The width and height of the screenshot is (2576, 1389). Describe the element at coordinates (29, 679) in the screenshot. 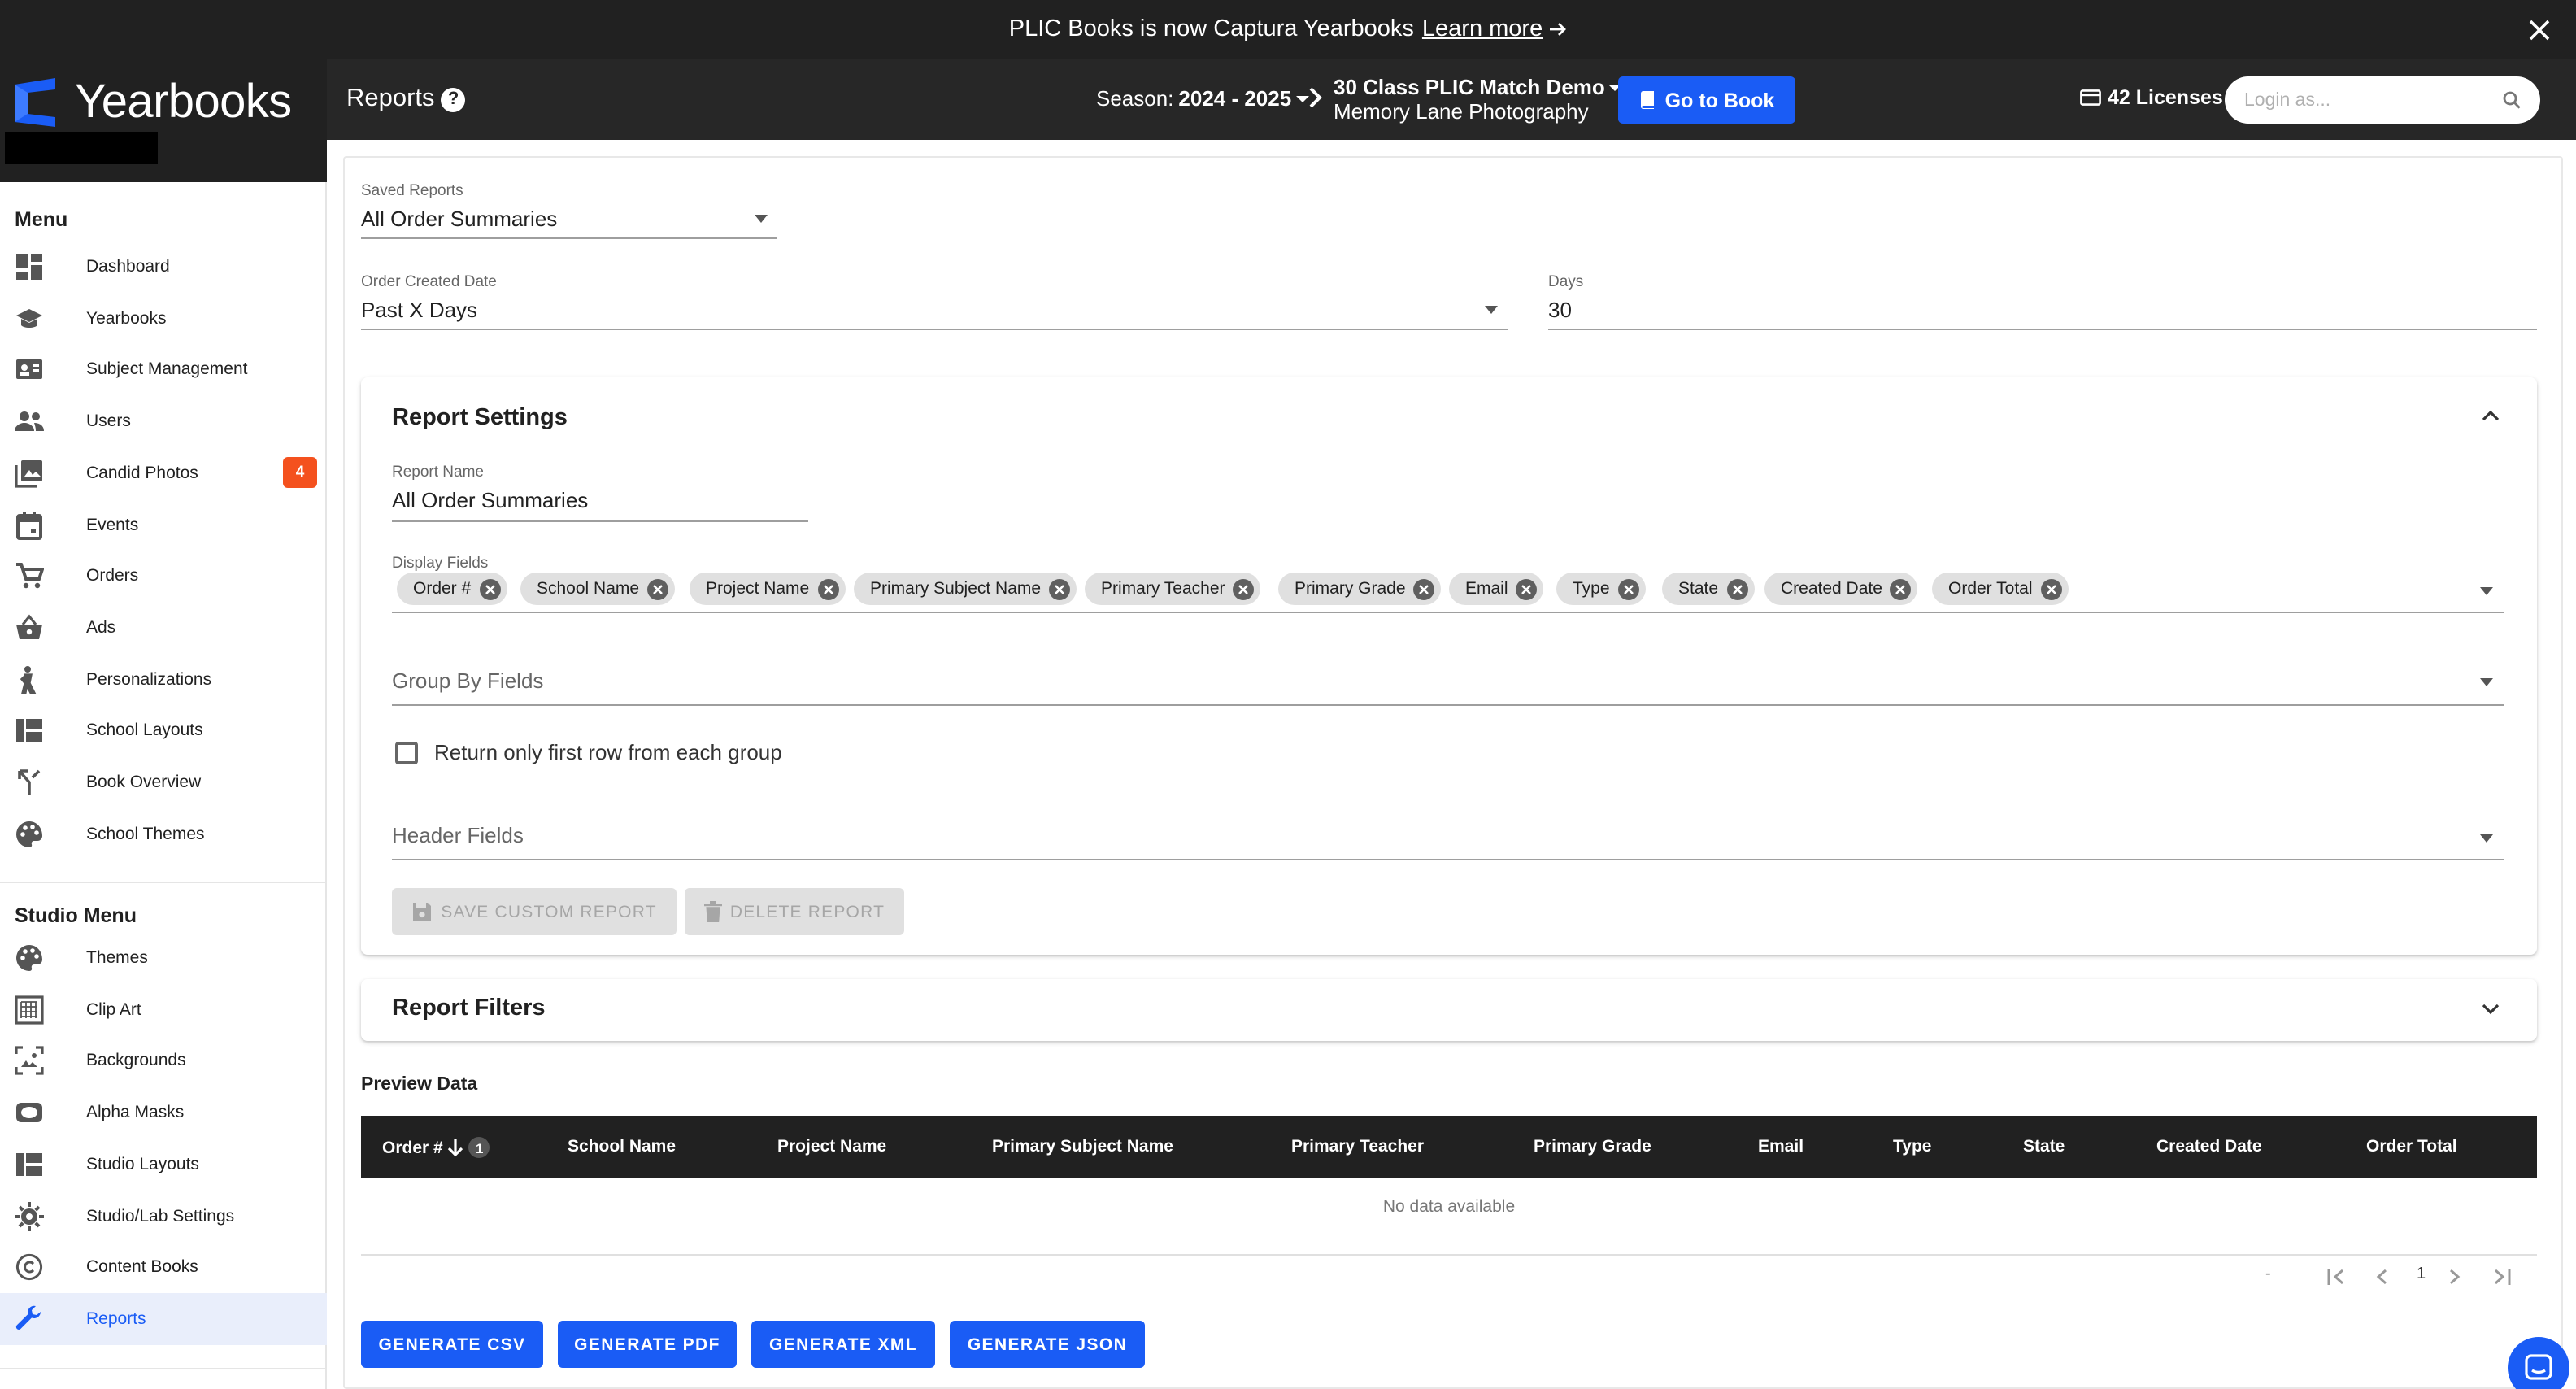

I see `person-icon` at that location.